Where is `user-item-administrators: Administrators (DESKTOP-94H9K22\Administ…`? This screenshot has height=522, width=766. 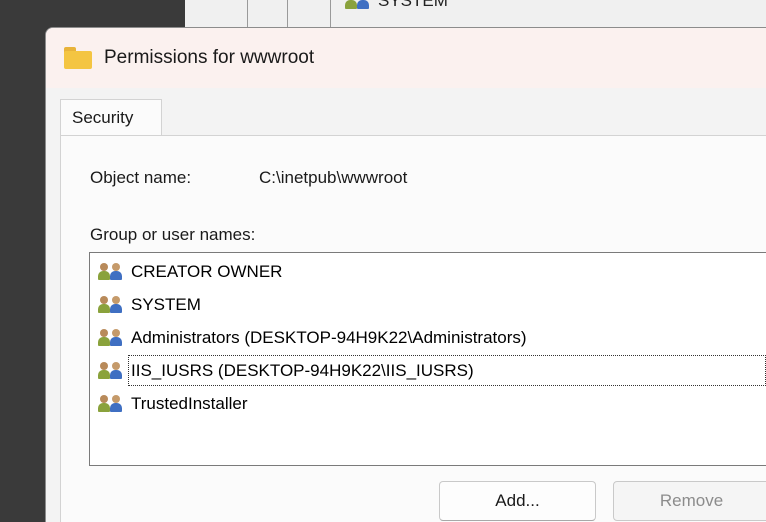
user-item-administrators: Administrators (DESKTOP-94H9K22\Administ… is located at coordinates (432, 337).